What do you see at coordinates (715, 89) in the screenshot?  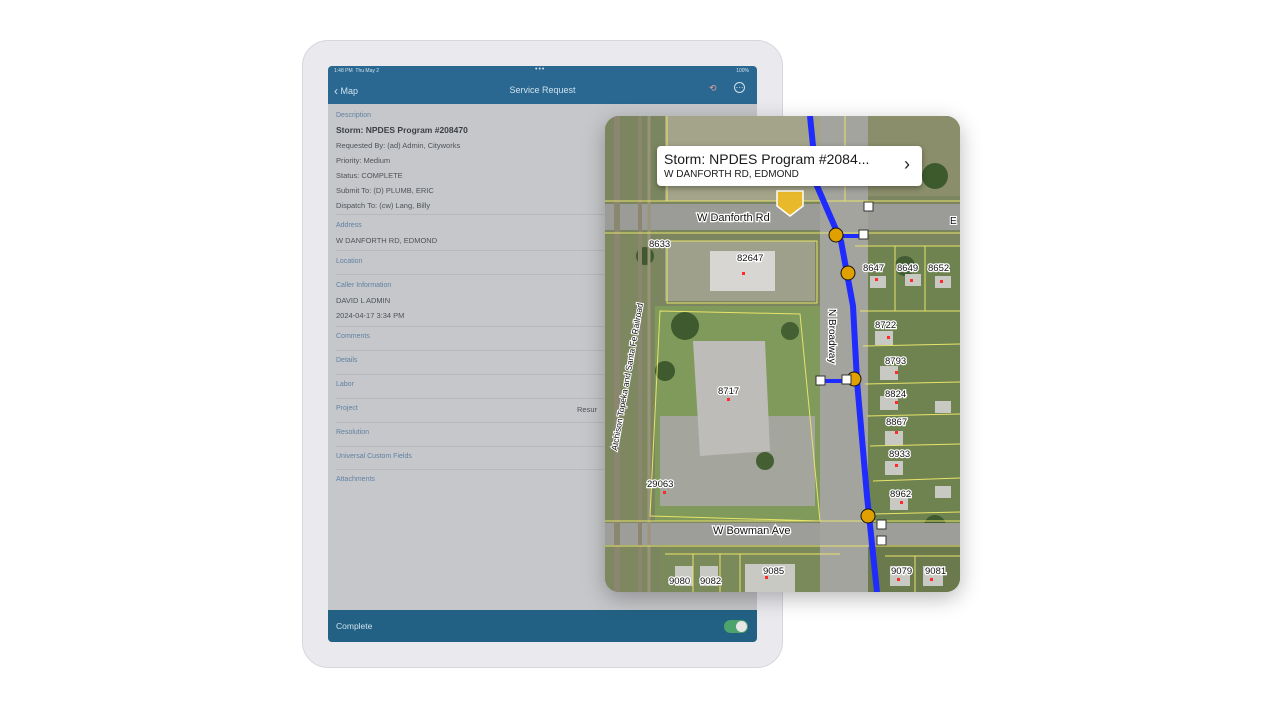 I see `sync-icon: ⟲` at bounding box center [715, 89].